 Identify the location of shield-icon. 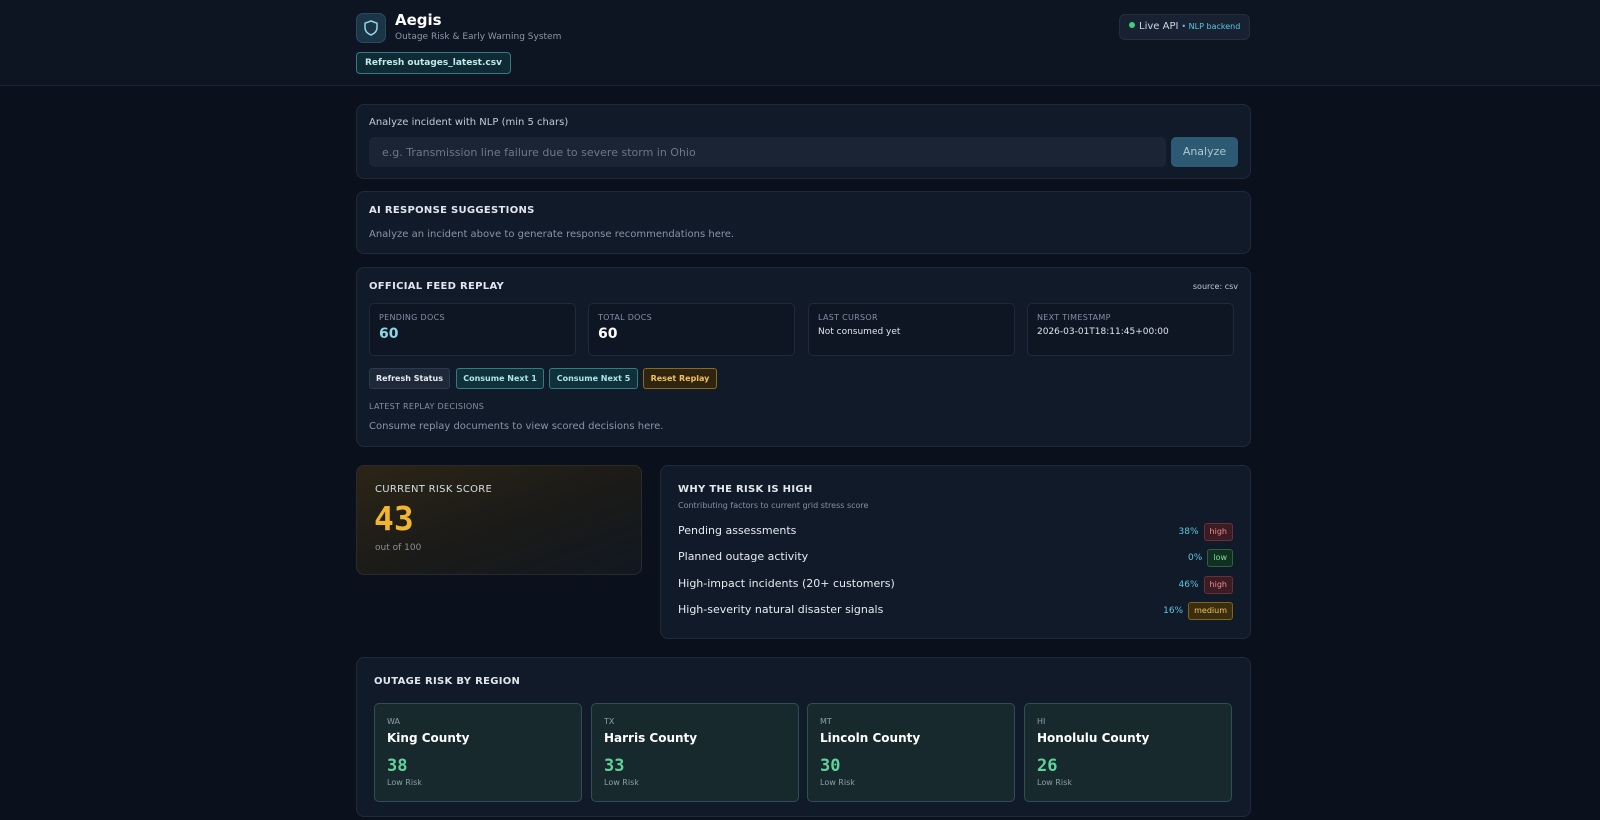
(371, 28).